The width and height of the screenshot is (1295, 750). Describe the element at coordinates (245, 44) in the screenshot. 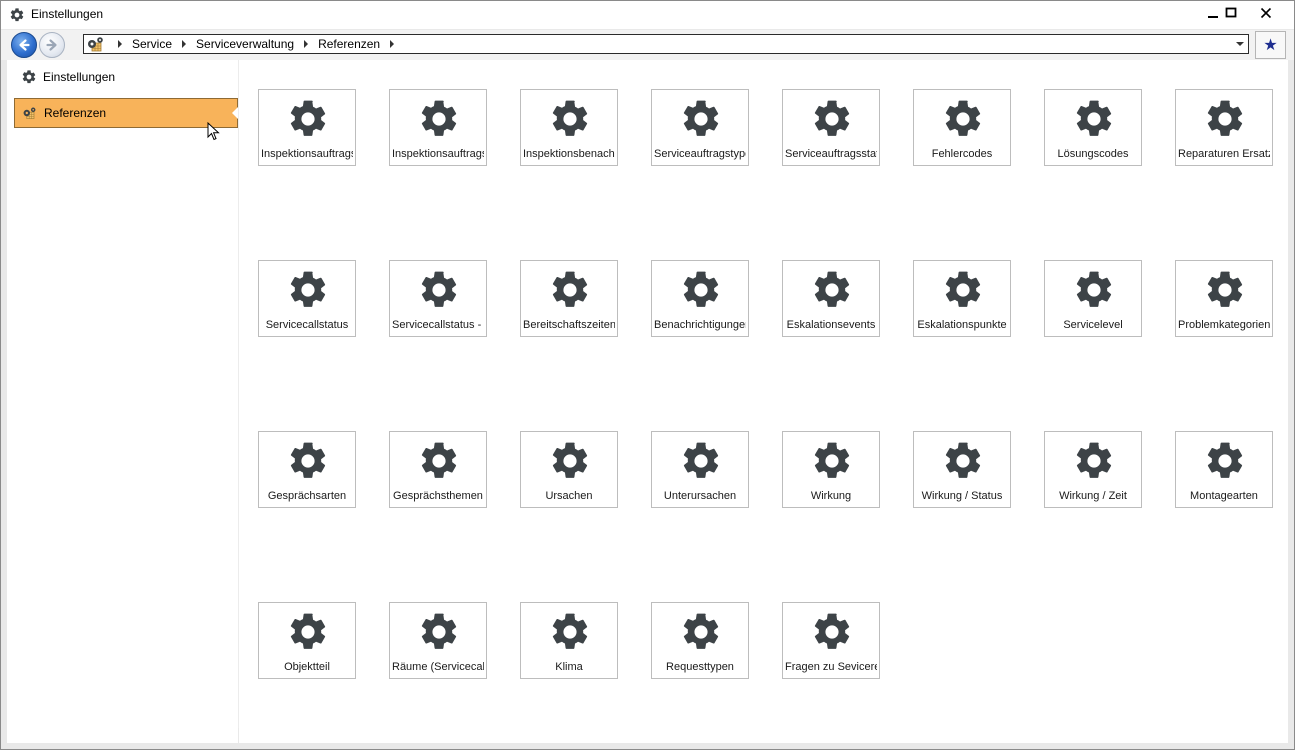

I see `breadcrumb-item-serviceverwaltung: Serviceverwaltung` at that location.